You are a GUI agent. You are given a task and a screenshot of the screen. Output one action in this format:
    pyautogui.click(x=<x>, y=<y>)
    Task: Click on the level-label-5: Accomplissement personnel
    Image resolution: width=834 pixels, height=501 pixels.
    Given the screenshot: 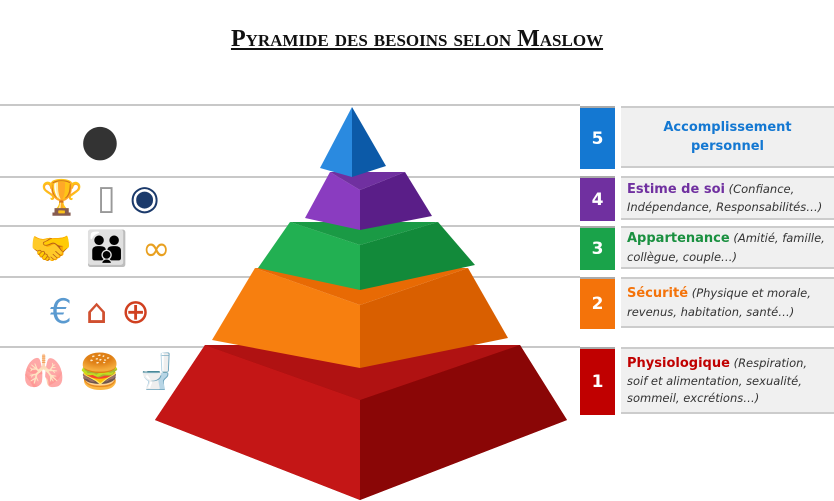 What is the action you would take?
    pyautogui.click(x=727, y=137)
    